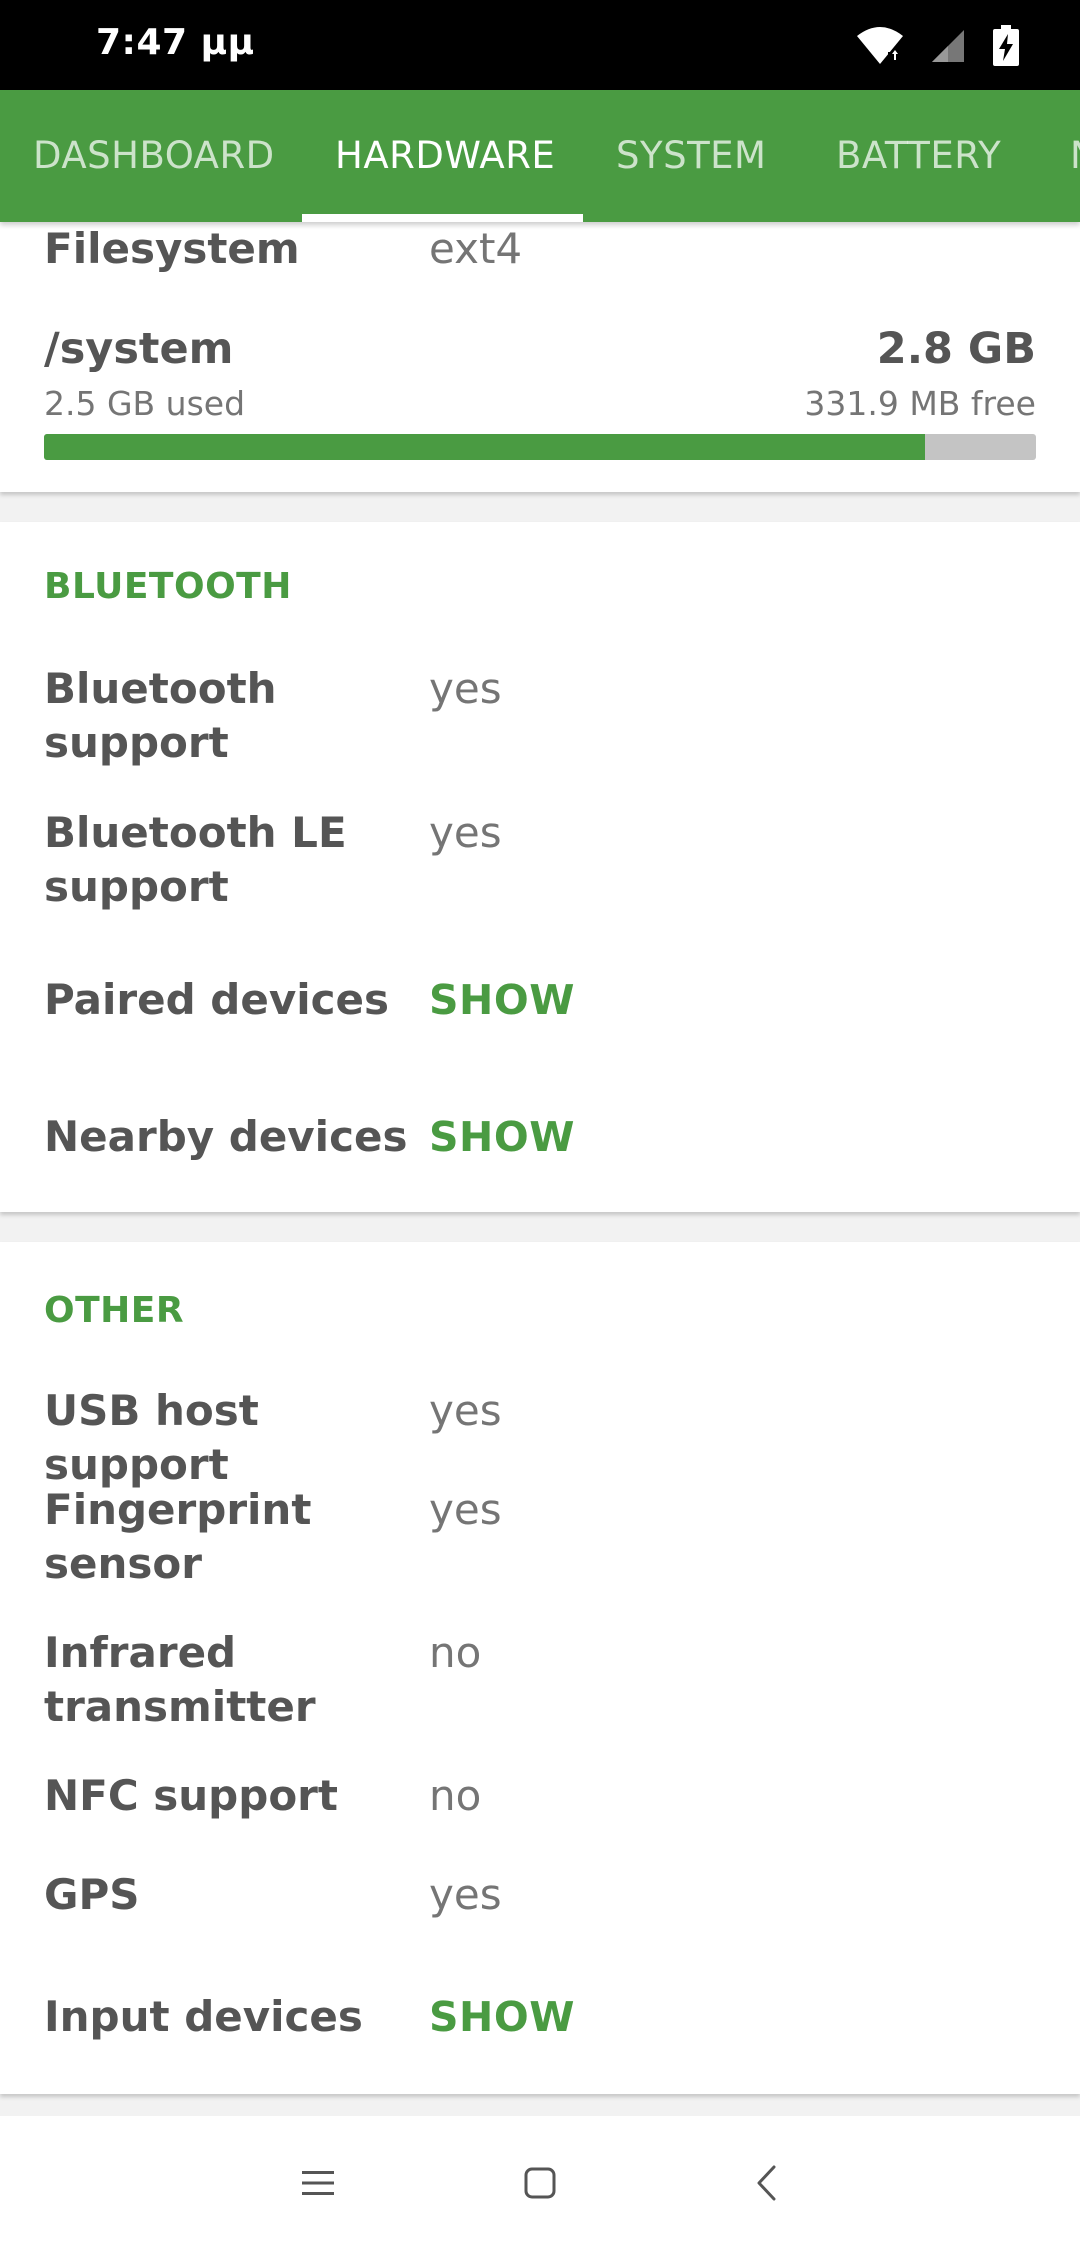  What do you see at coordinates (455, 1652) in the screenshot?
I see `infrared-transmitter-value: no` at bounding box center [455, 1652].